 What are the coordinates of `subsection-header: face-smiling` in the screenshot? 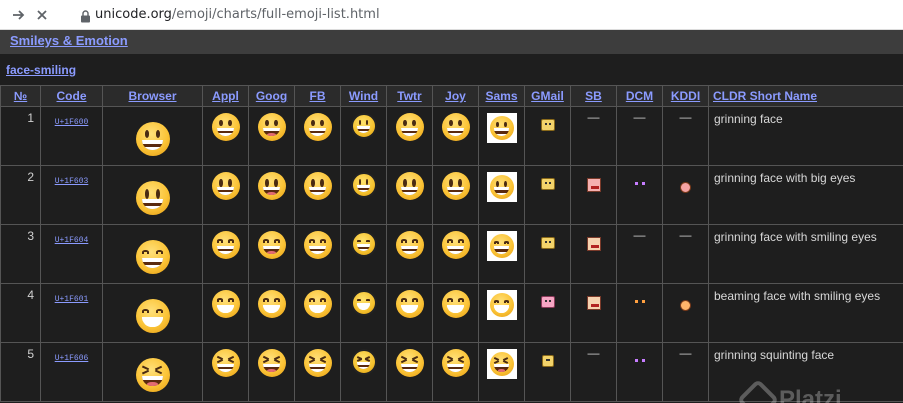 It's located at (451, 70).